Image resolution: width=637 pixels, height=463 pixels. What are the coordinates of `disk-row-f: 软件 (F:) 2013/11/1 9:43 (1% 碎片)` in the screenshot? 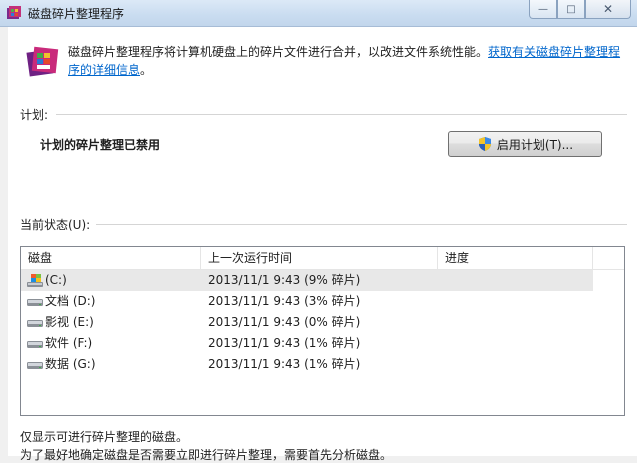 It's located at (322, 343).